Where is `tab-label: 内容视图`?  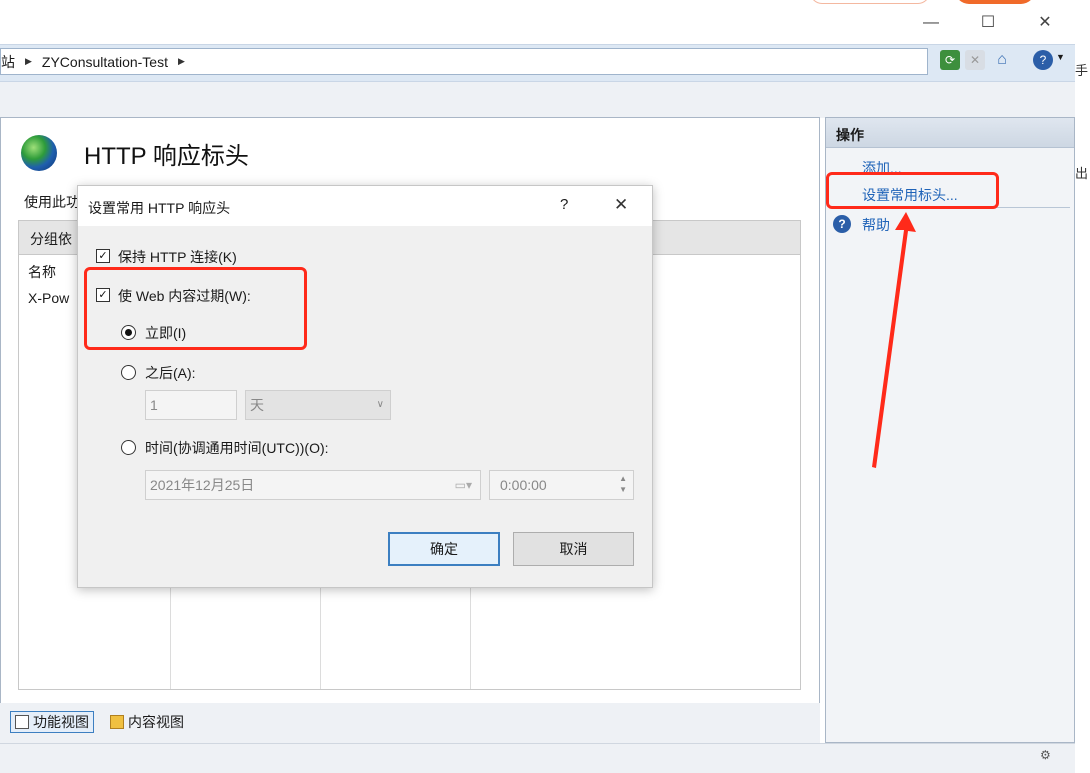
tab-label: 内容视图 is located at coordinates (156, 722).